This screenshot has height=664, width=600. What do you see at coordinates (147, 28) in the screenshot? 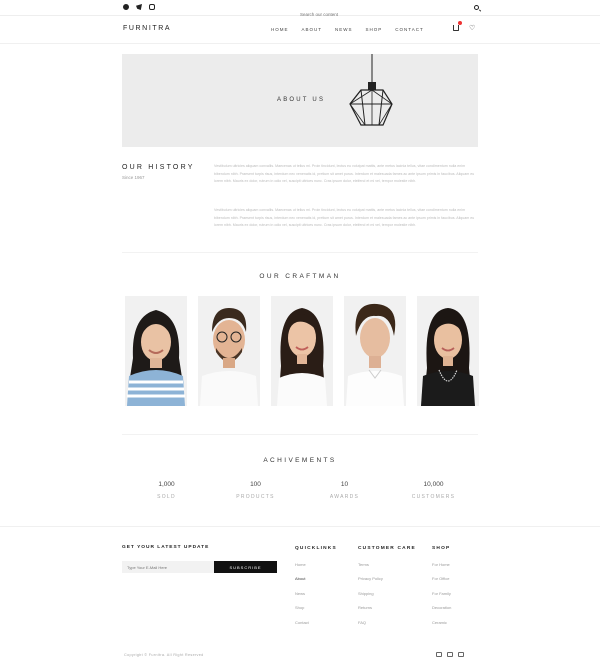
I see `logo: FURNITRA` at bounding box center [147, 28].